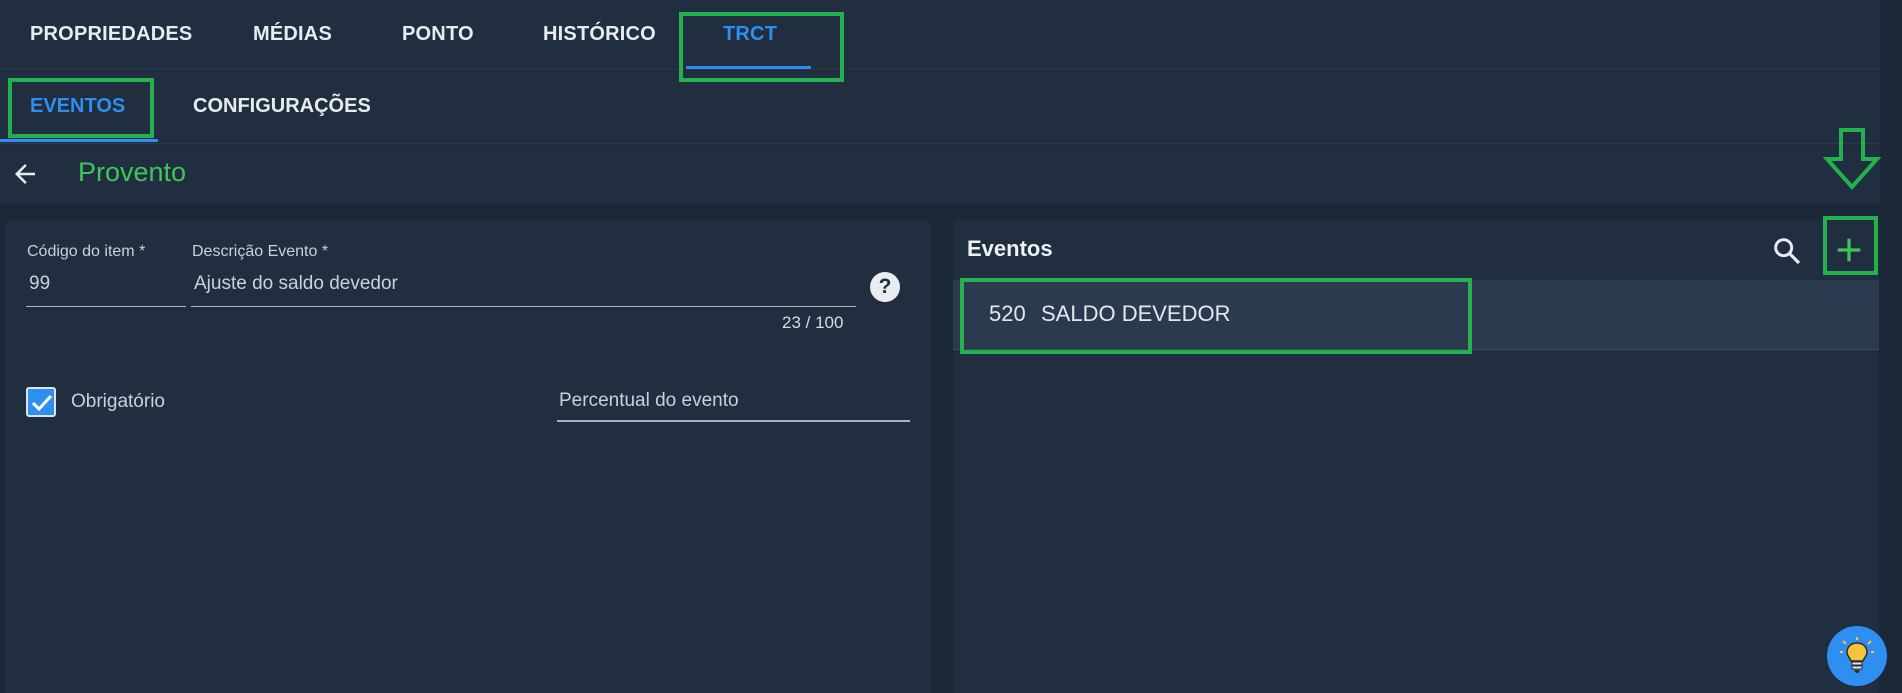  I want to click on tab-trct: TRCT, so click(750, 35).